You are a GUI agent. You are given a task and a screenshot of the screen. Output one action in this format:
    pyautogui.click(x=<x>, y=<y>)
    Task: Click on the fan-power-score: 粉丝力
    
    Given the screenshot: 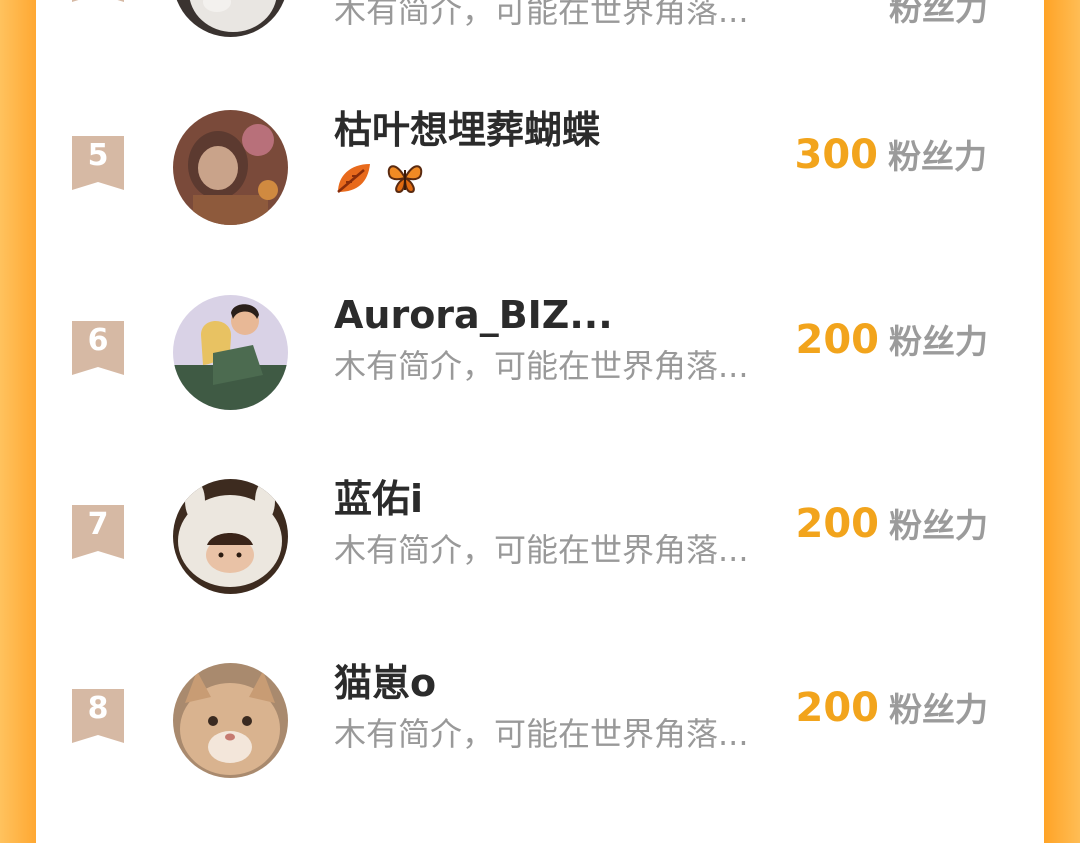 What is the action you would take?
    pyautogui.click(x=933, y=20)
    